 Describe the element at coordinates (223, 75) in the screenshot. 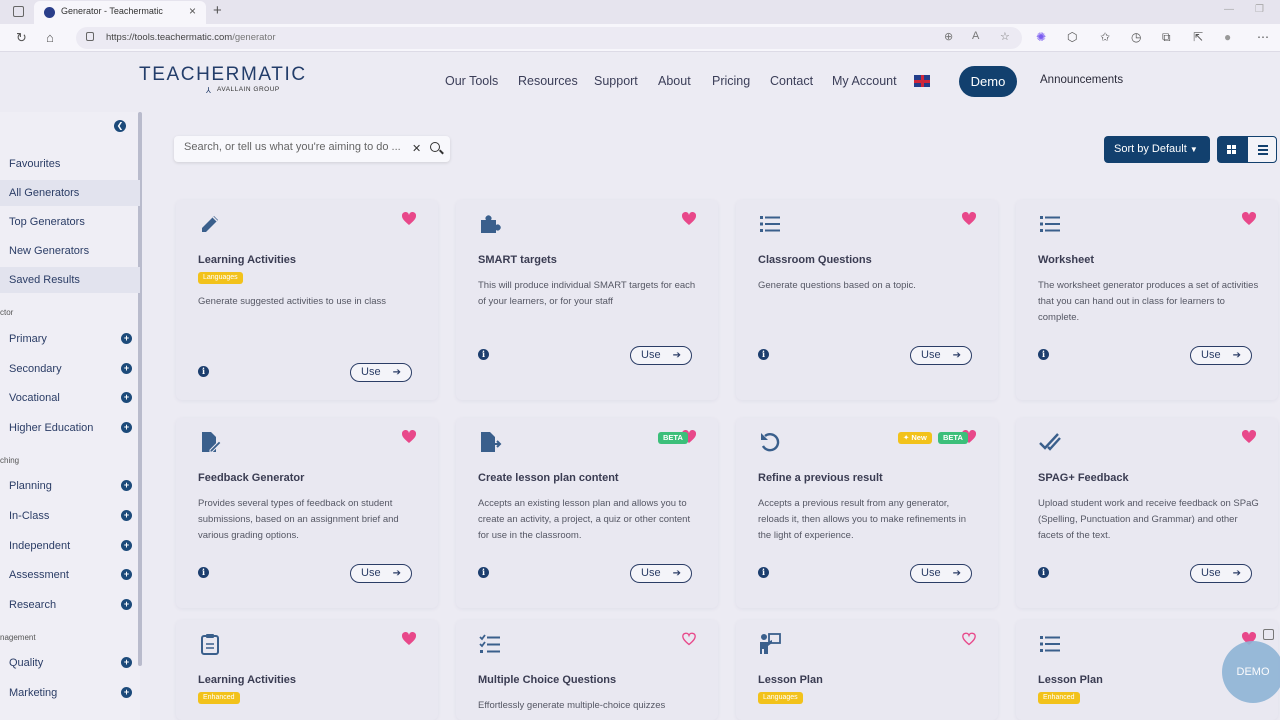

I see `logo: TEACHERMATIC` at that location.